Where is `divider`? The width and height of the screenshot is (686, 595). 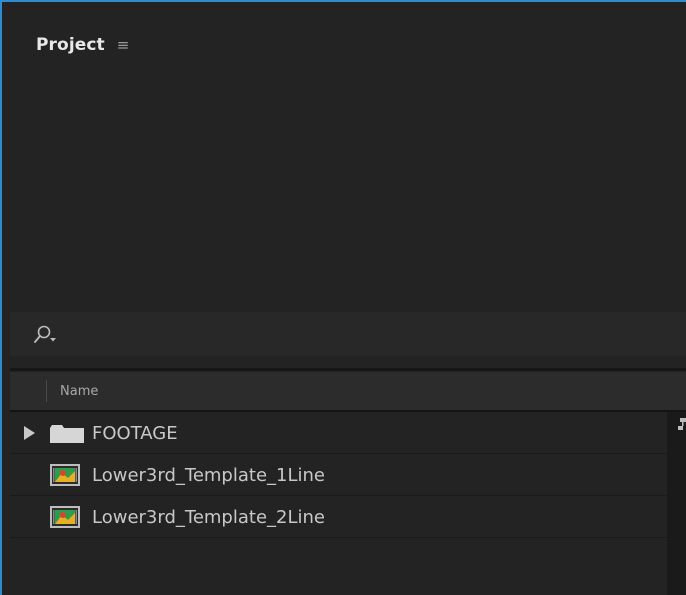
divider is located at coordinates (348, 369).